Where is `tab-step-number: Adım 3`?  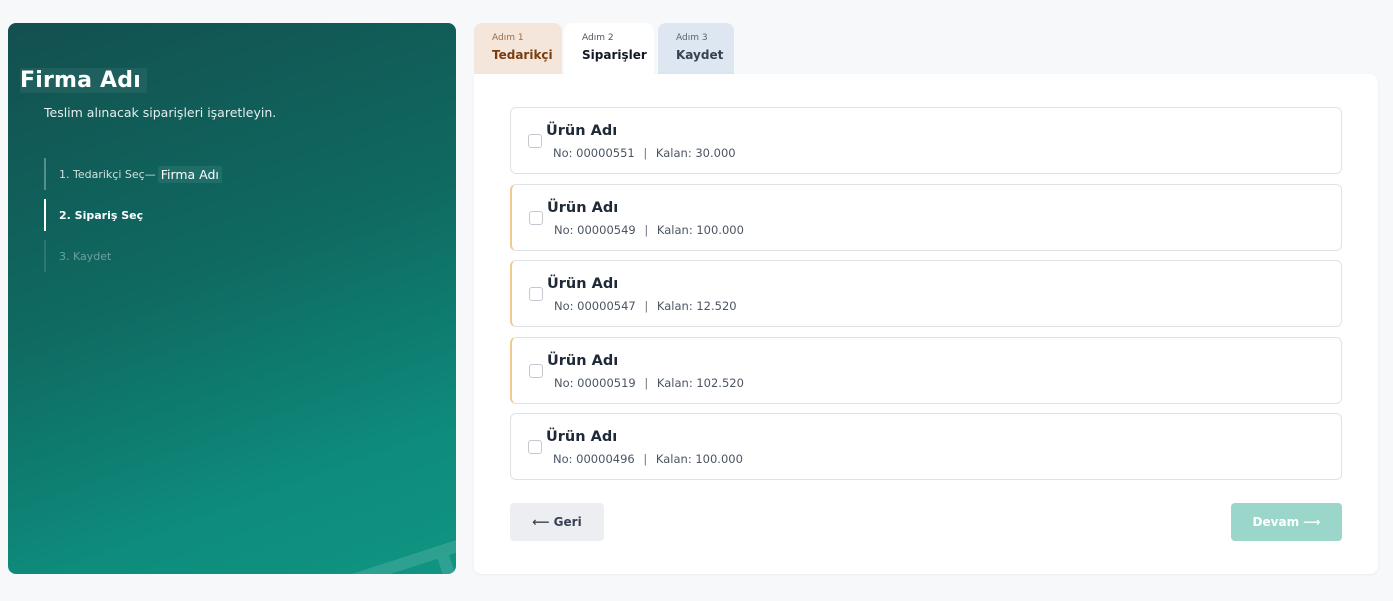 tab-step-number: Adım 3 is located at coordinates (692, 38).